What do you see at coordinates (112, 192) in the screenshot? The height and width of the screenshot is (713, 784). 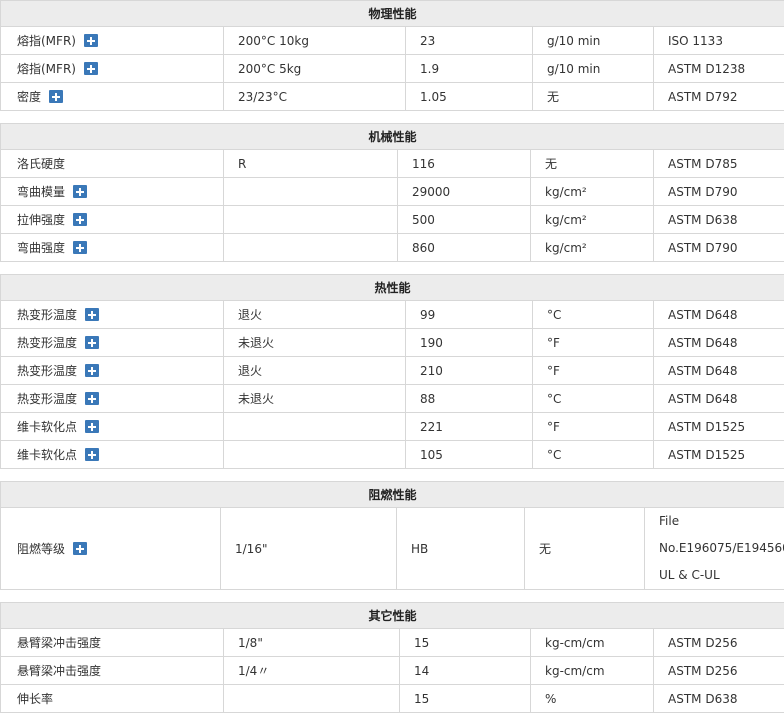 I see `property-name: 弯曲模量` at bounding box center [112, 192].